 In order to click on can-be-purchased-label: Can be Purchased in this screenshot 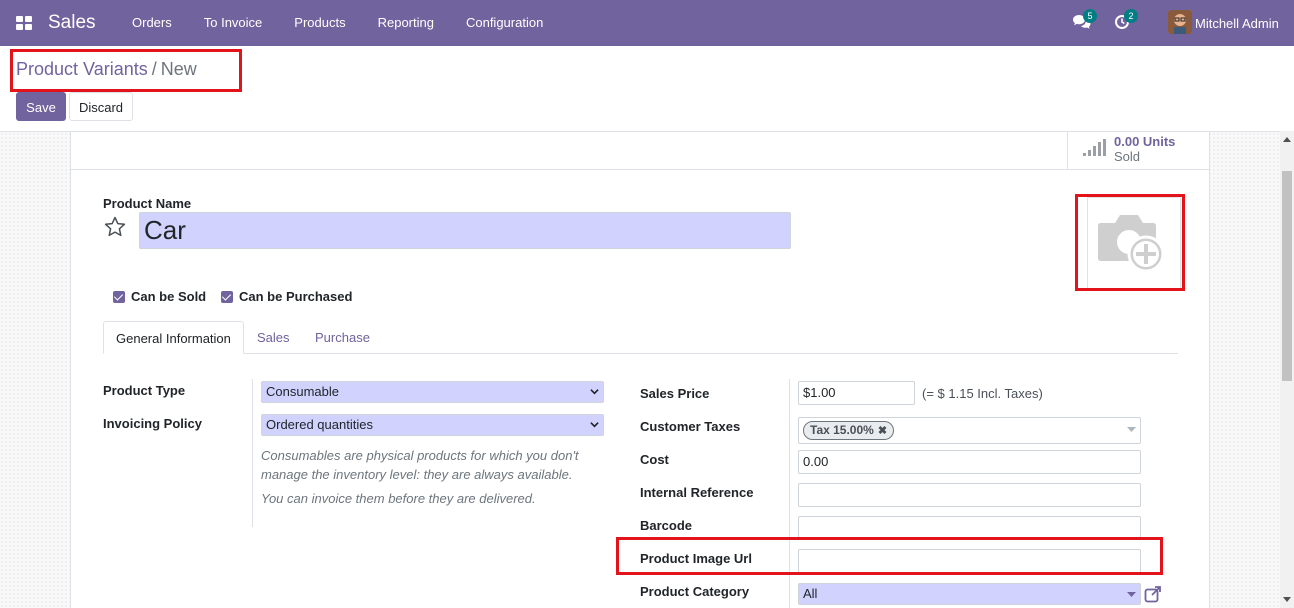, I will do `click(295, 296)`.